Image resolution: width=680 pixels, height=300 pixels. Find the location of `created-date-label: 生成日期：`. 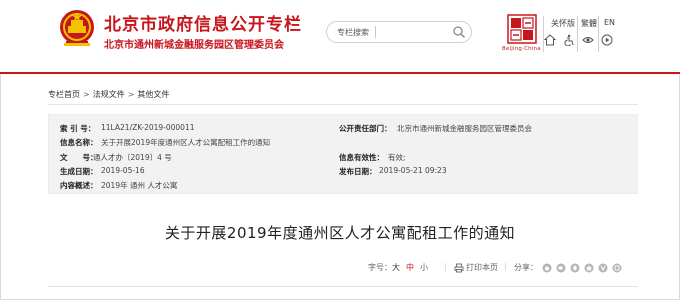

created-date-label: 生成日期： is located at coordinates (79, 171).